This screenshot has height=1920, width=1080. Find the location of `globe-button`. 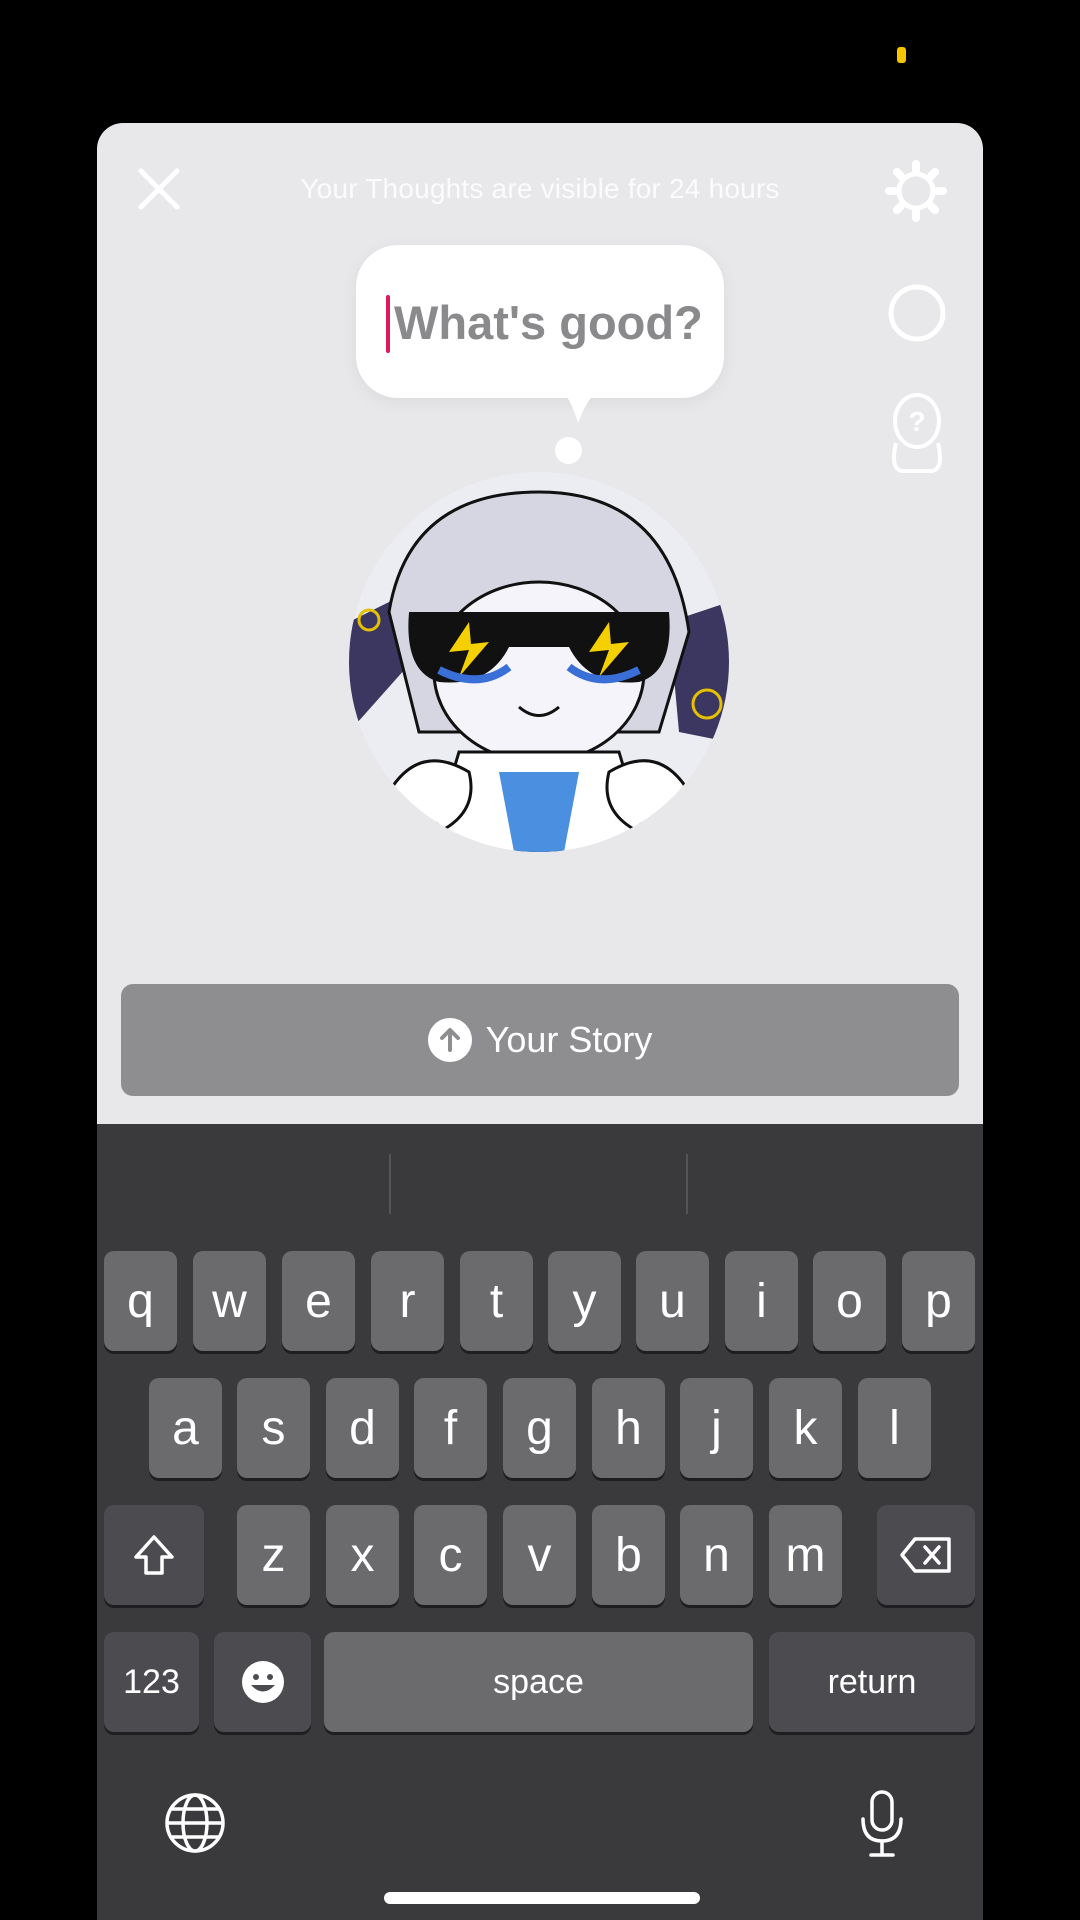

globe-button is located at coordinates (195, 1825).